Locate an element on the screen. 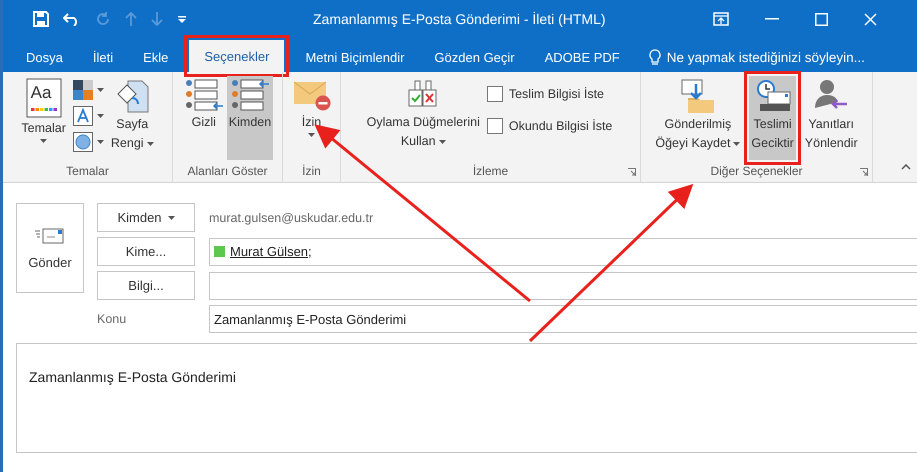 This screenshot has width=917, height=472. fonts-dropdown is located at coordinates (88, 116).